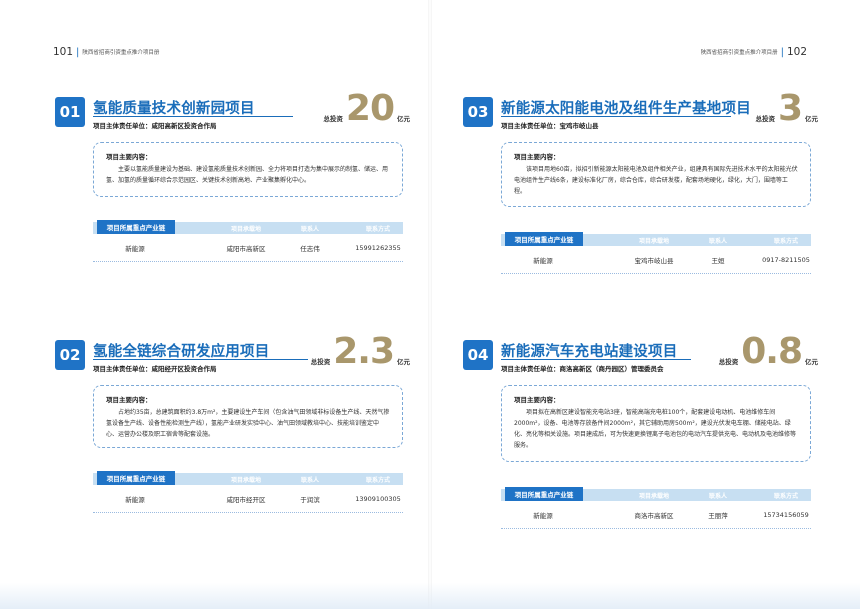 The height and width of the screenshot is (609, 860). I want to click on project-number-badge: 04, so click(478, 355).